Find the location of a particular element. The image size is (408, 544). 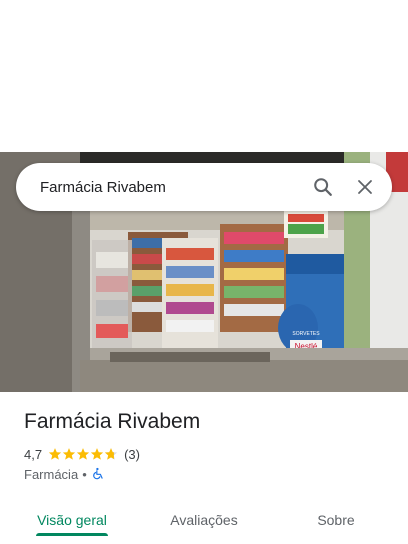

rating-value: 4,7 is located at coordinates (33, 454).